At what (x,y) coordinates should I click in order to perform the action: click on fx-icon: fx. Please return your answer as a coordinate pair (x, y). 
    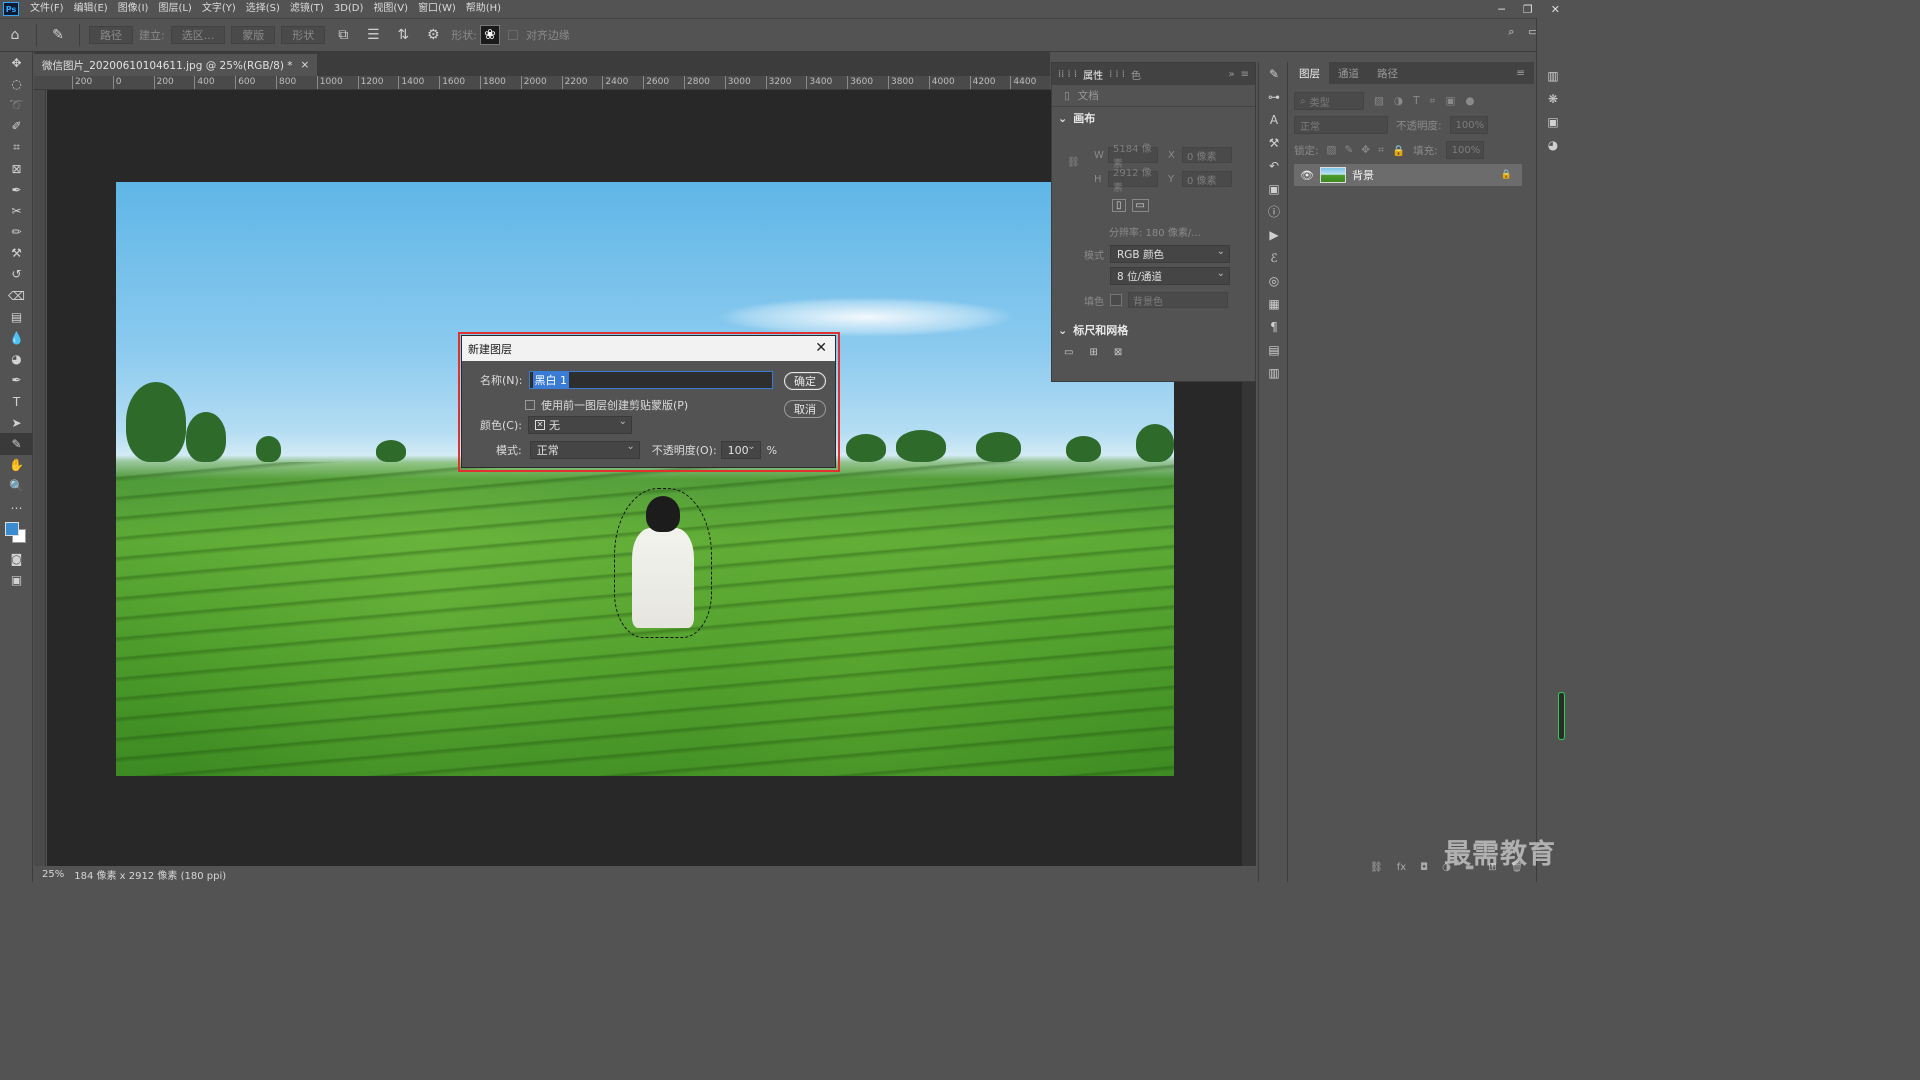
    Looking at the image, I should click on (1401, 867).